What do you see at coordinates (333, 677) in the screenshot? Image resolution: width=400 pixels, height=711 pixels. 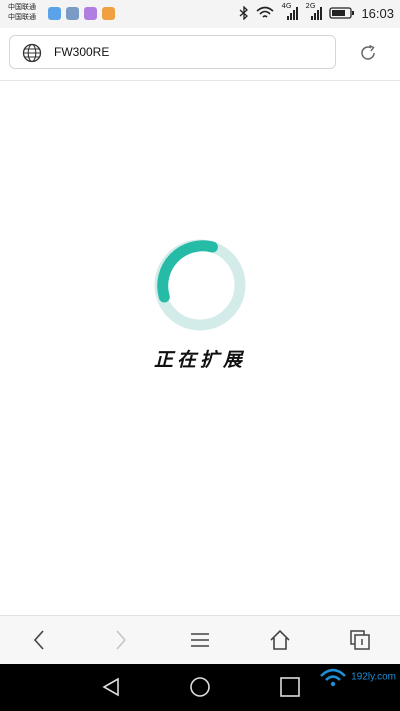 I see `wifi-logo-icon` at bounding box center [333, 677].